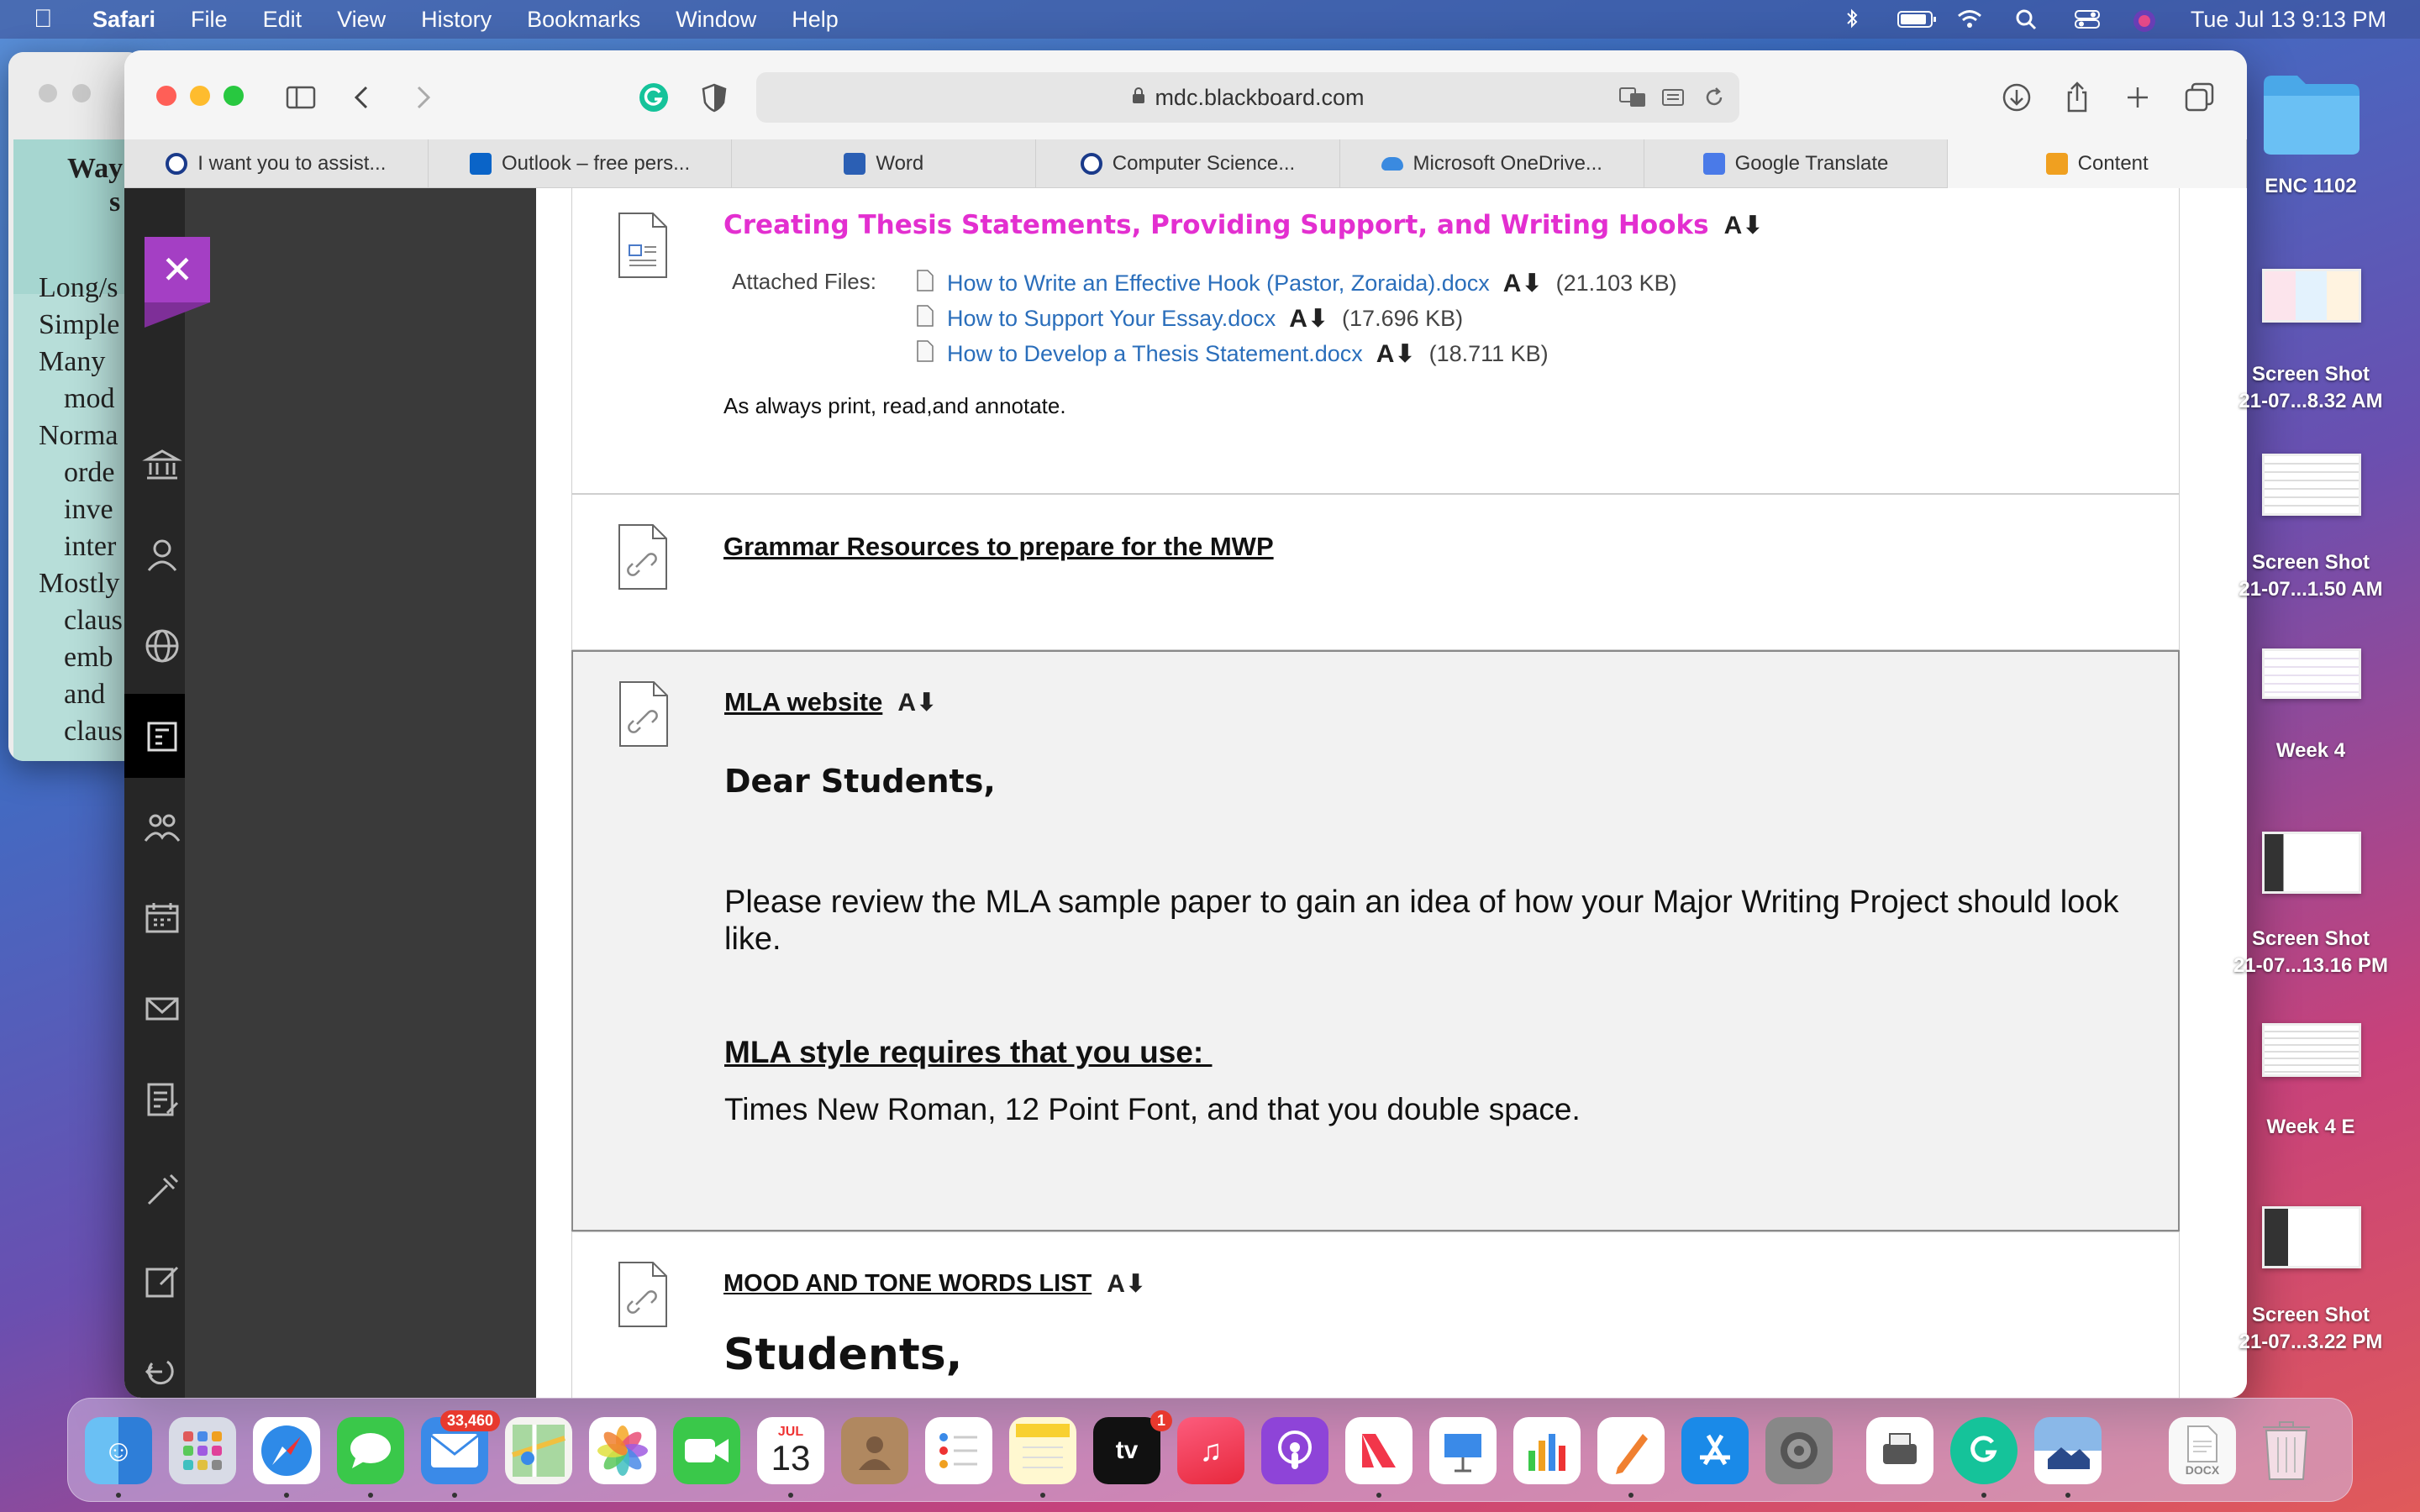 Image resolution: width=2420 pixels, height=1512 pixels. Describe the element at coordinates (301, 97) in the screenshot. I see `sidebar-toggle-icon` at that location.